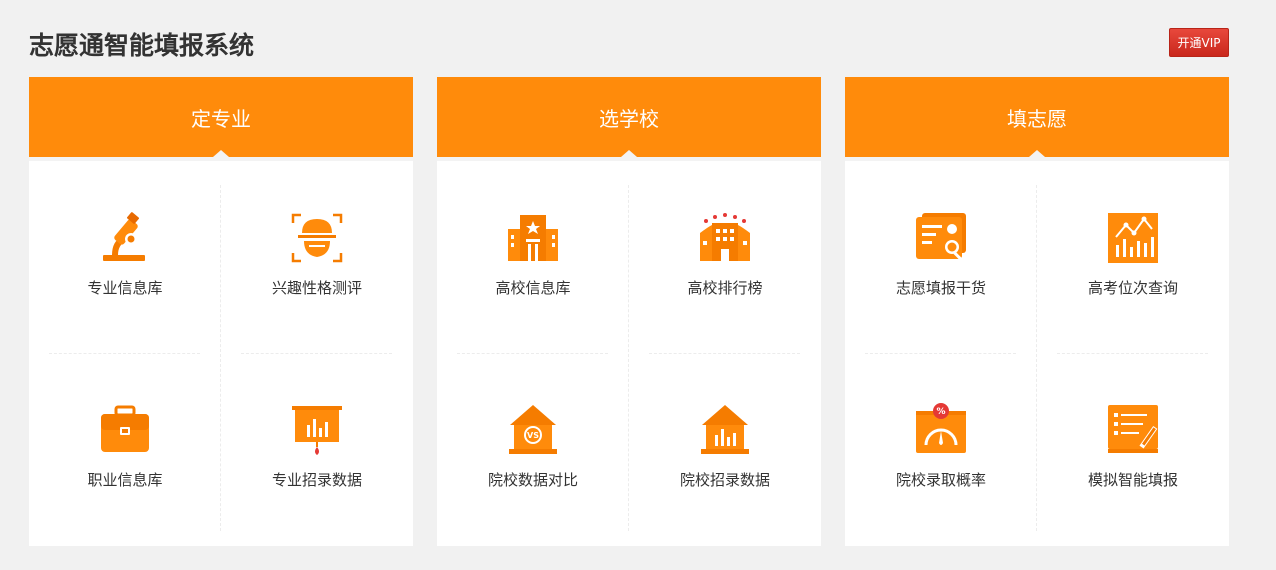 This screenshot has height=570, width=1276. I want to click on menu-item-label: 兴趣性格测评, so click(316, 288).